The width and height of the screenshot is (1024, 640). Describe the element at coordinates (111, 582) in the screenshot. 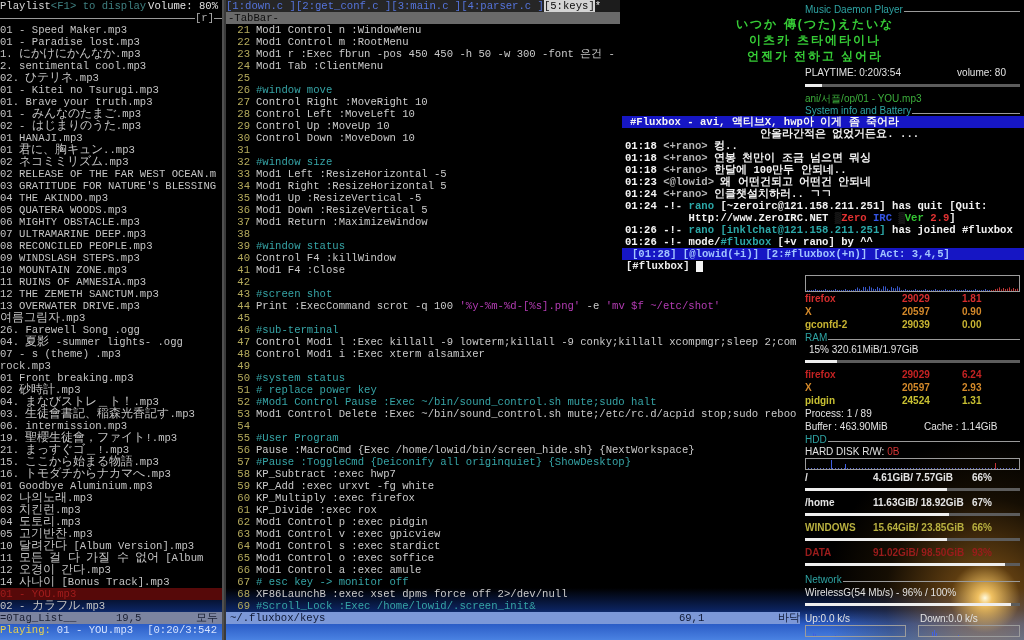

I see `playlist-item: 14 사나이 [Bonus Track].mp3` at that location.